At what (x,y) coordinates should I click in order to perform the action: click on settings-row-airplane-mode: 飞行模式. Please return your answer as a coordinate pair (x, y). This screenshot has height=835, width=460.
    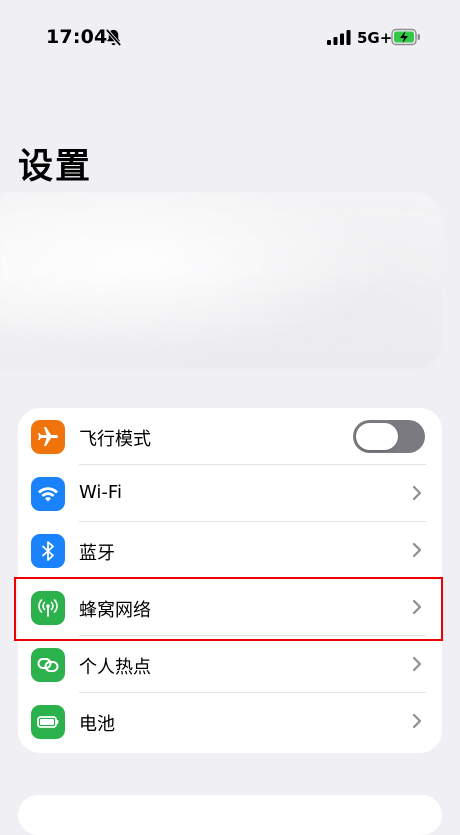
    Looking at the image, I should click on (230, 436).